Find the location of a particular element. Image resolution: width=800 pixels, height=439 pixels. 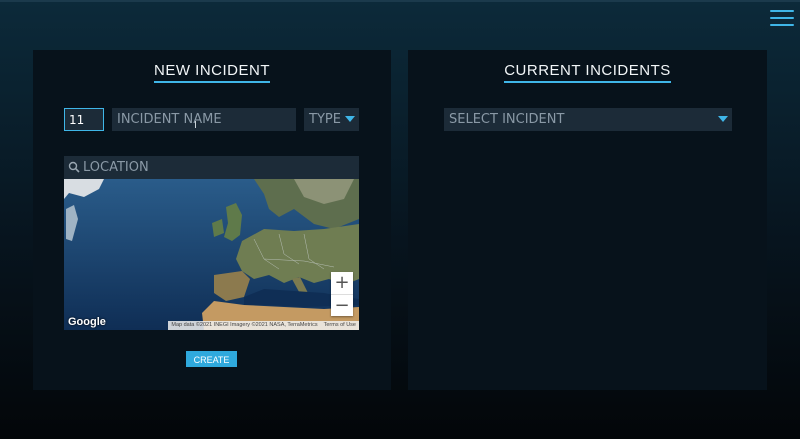

current-incidents-title: CURRENT INCIDENTS is located at coordinates (587, 72).